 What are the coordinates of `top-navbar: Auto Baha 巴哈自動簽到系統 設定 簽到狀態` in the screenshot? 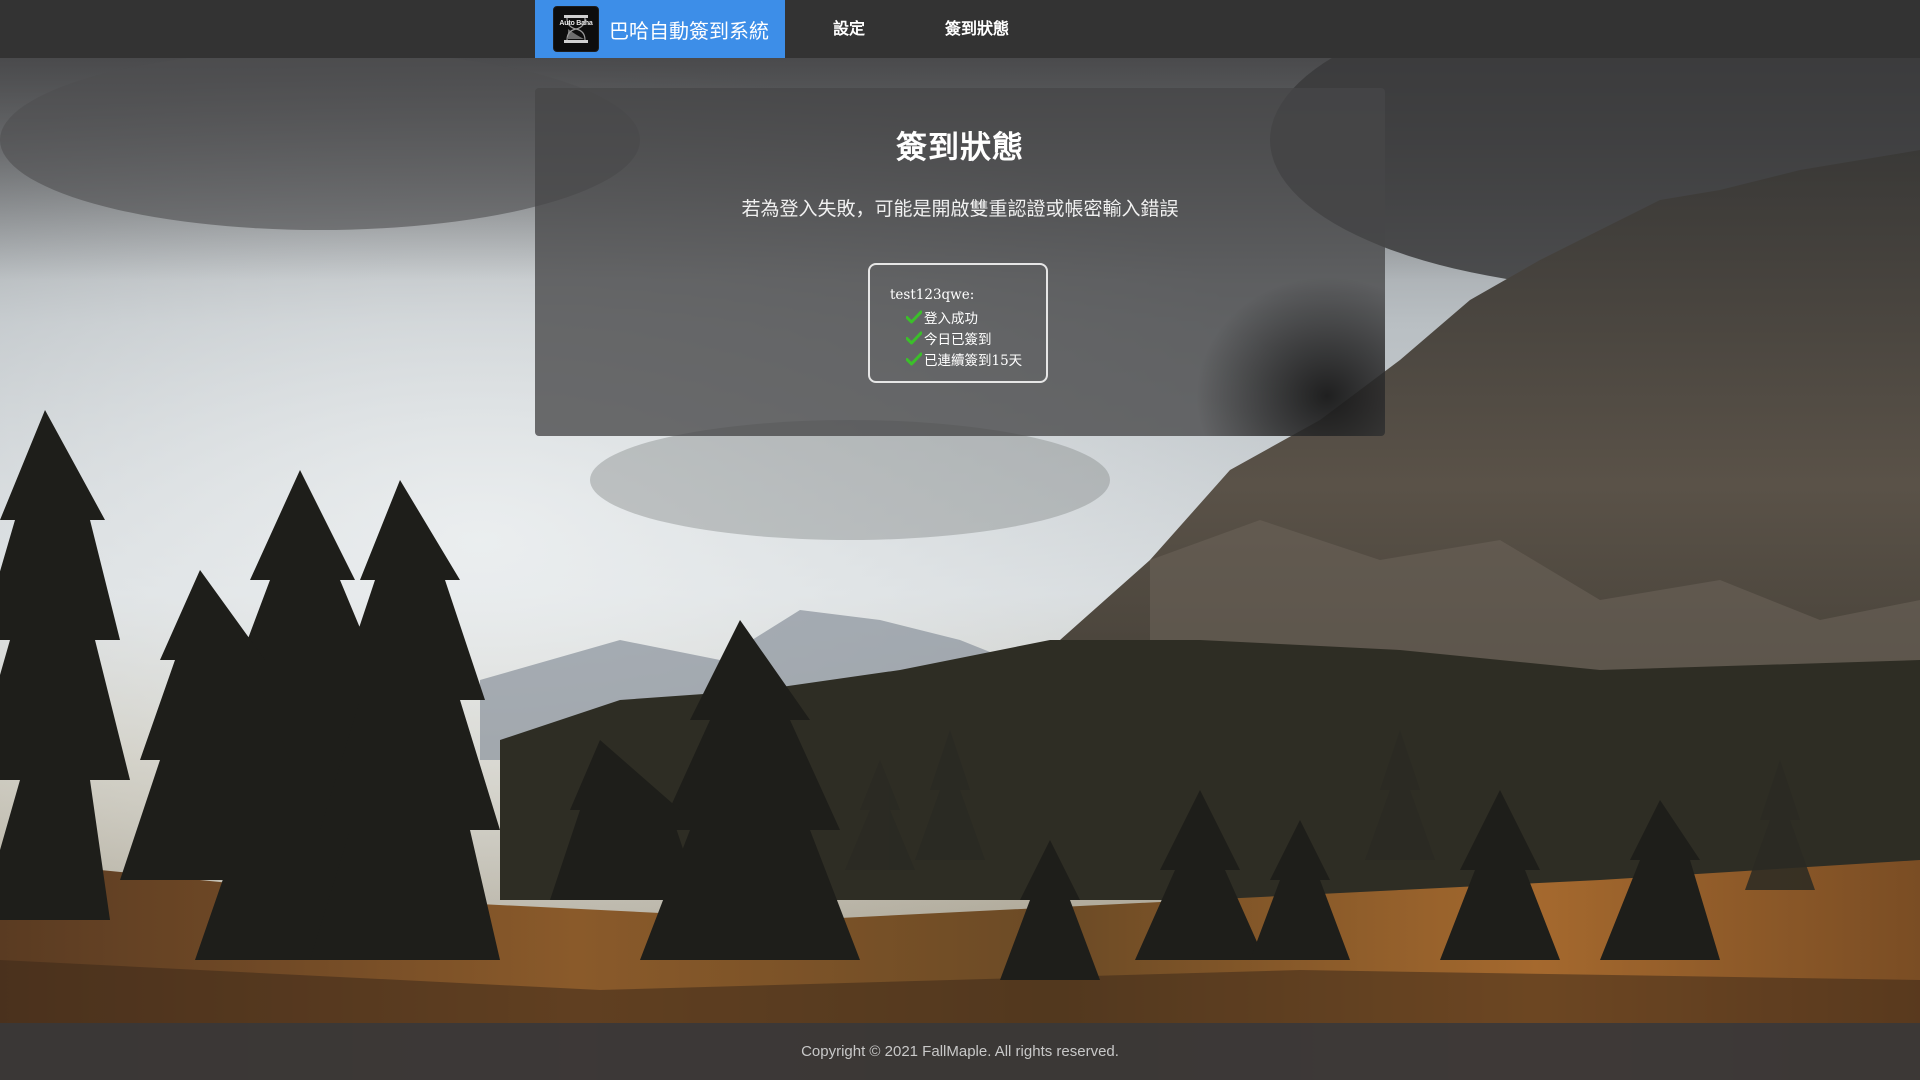 It's located at (960, 29).